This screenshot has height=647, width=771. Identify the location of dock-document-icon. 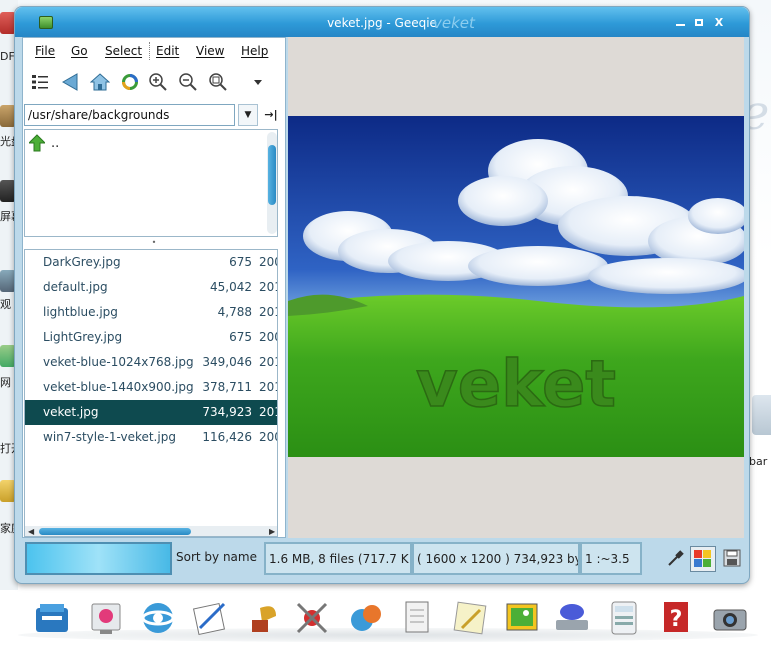
(418, 618).